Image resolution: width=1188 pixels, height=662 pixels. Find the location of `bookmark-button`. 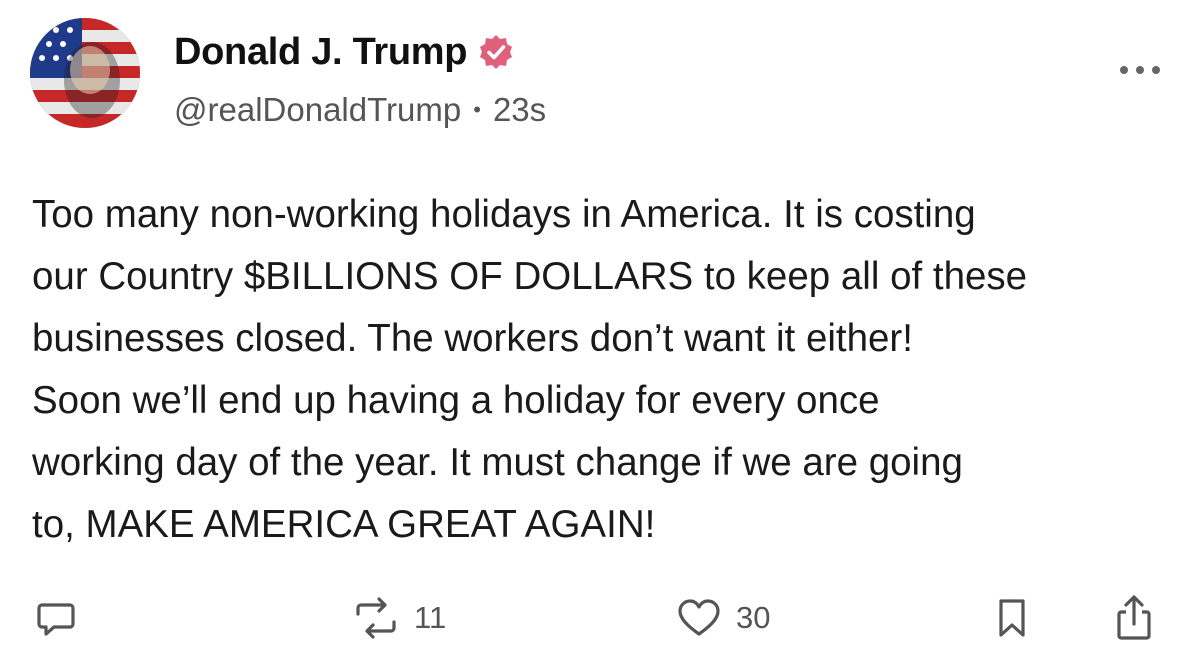

bookmark-button is located at coordinates (1012, 618).